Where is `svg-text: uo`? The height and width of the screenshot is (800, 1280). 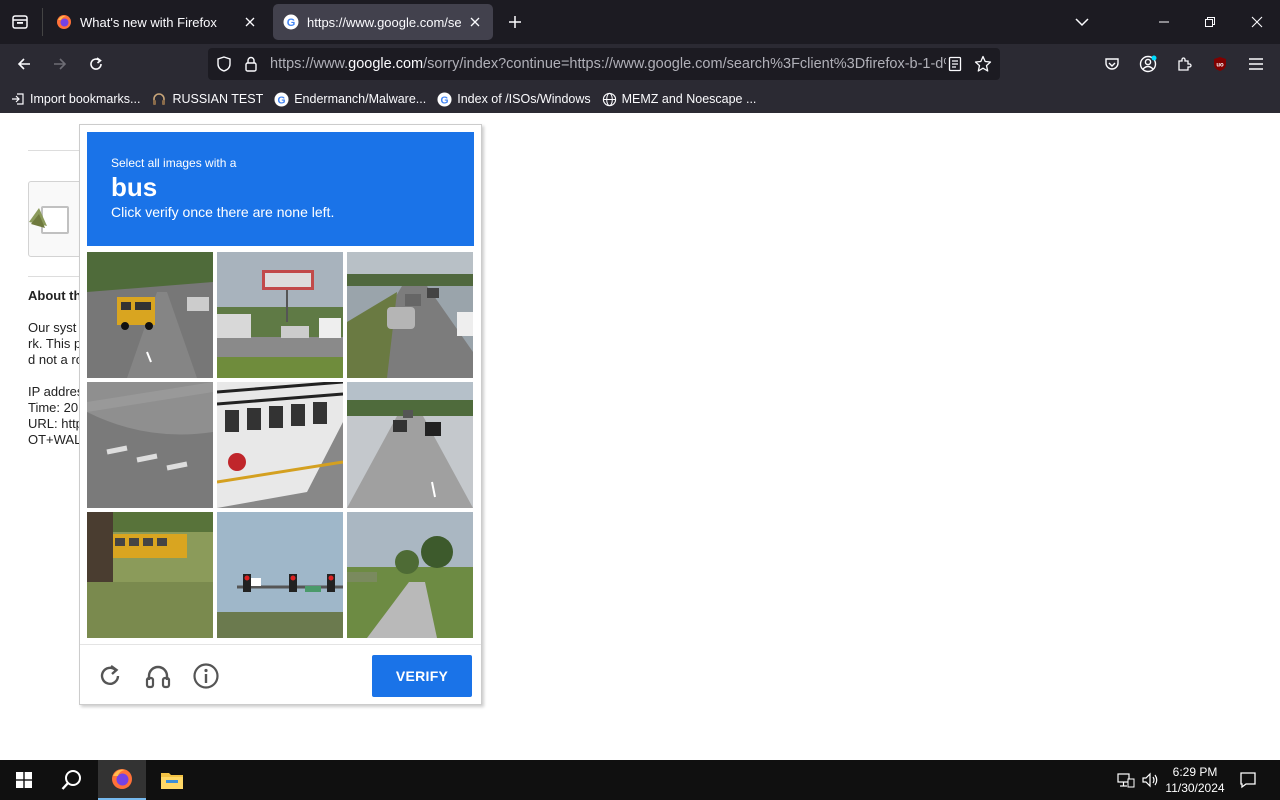 svg-text: uo is located at coordinates (1220, 66).